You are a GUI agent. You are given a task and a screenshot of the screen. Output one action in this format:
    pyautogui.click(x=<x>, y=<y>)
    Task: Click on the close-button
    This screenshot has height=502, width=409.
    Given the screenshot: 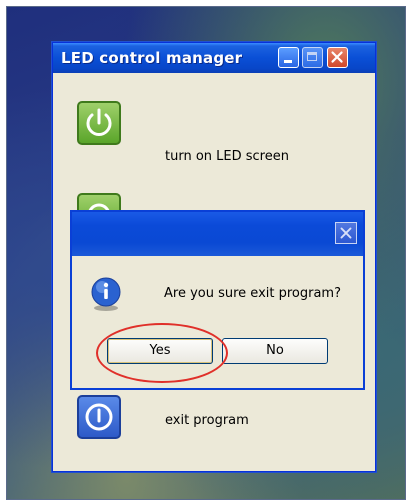 What is the action you would take?
    pyautogui.click(x=337, y=57)
    